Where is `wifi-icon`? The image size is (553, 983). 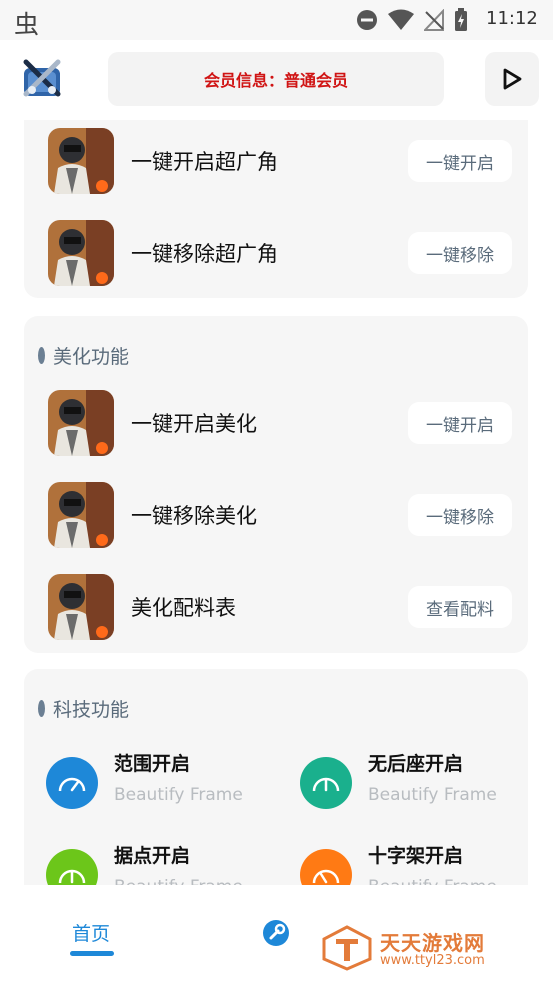
wifi-icon is located at coordinates (401, 19).